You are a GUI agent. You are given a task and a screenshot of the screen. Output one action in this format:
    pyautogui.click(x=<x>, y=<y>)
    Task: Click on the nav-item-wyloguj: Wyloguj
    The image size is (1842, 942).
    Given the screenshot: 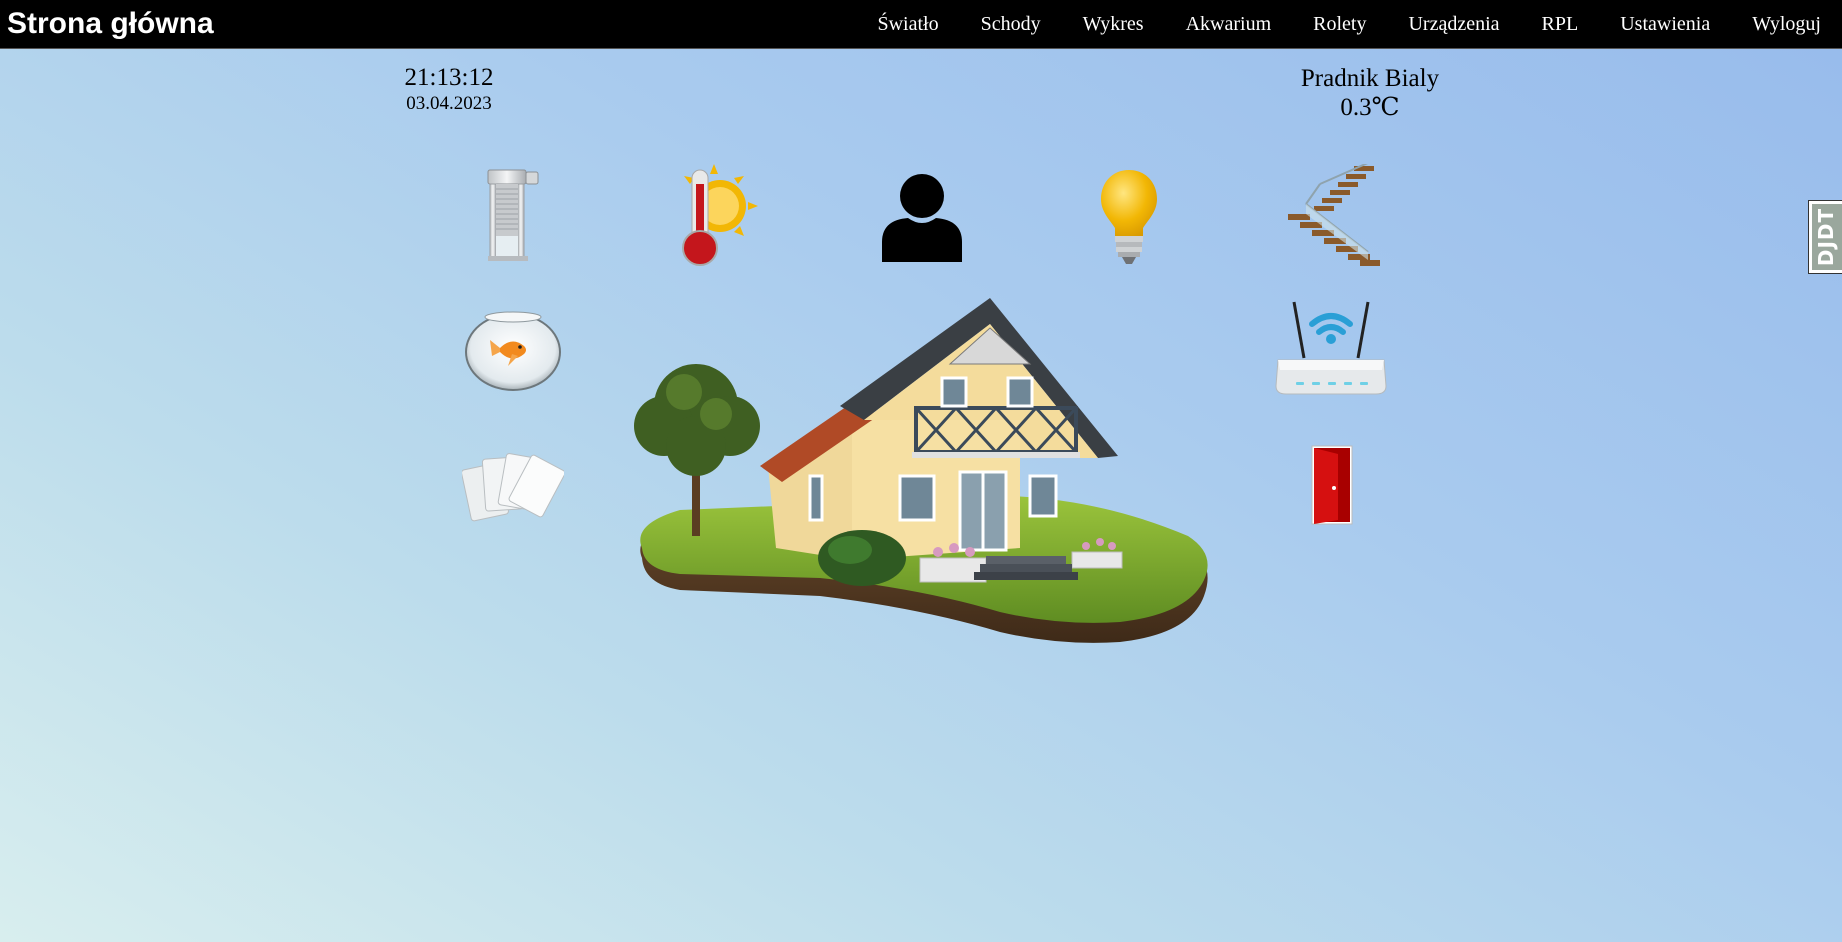 What is the action you would take?
    pyautogui.click(x=1786, y=24)
    